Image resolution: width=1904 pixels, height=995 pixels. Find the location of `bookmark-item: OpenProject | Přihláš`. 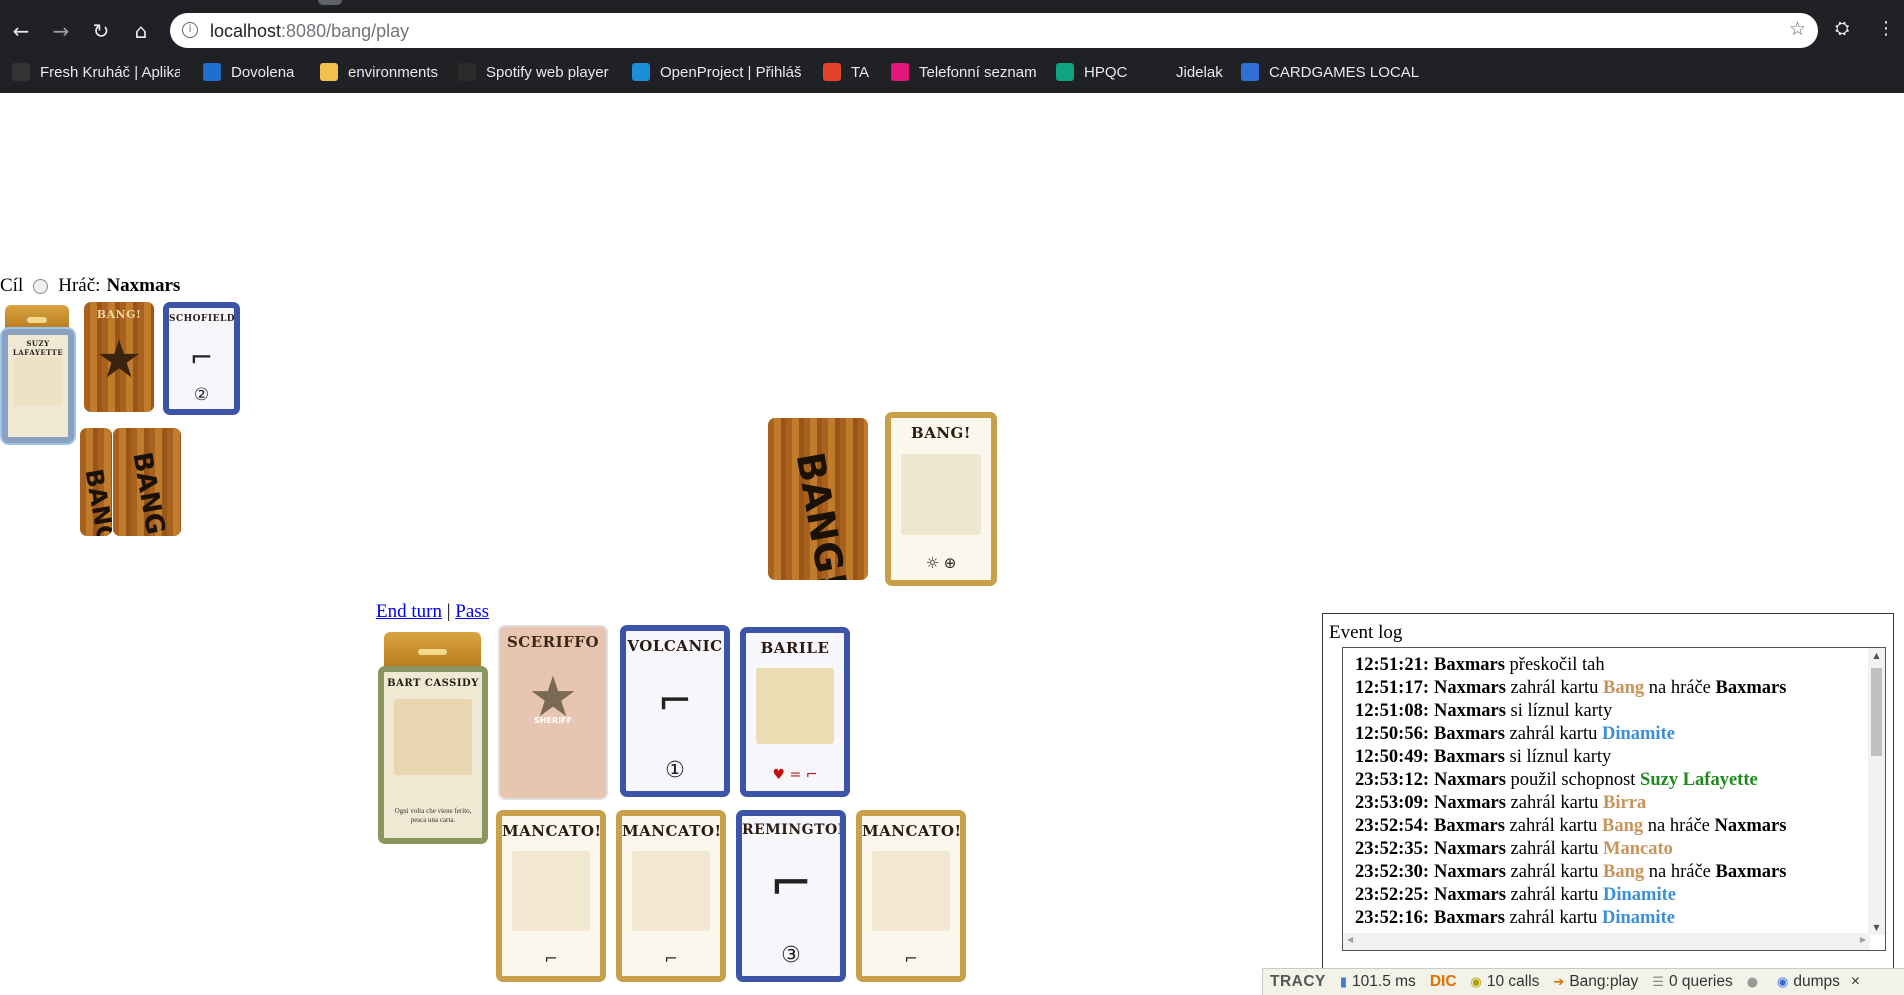

bookmark-item: OpenProject | Přihláš is located at coordinates (718, 72).